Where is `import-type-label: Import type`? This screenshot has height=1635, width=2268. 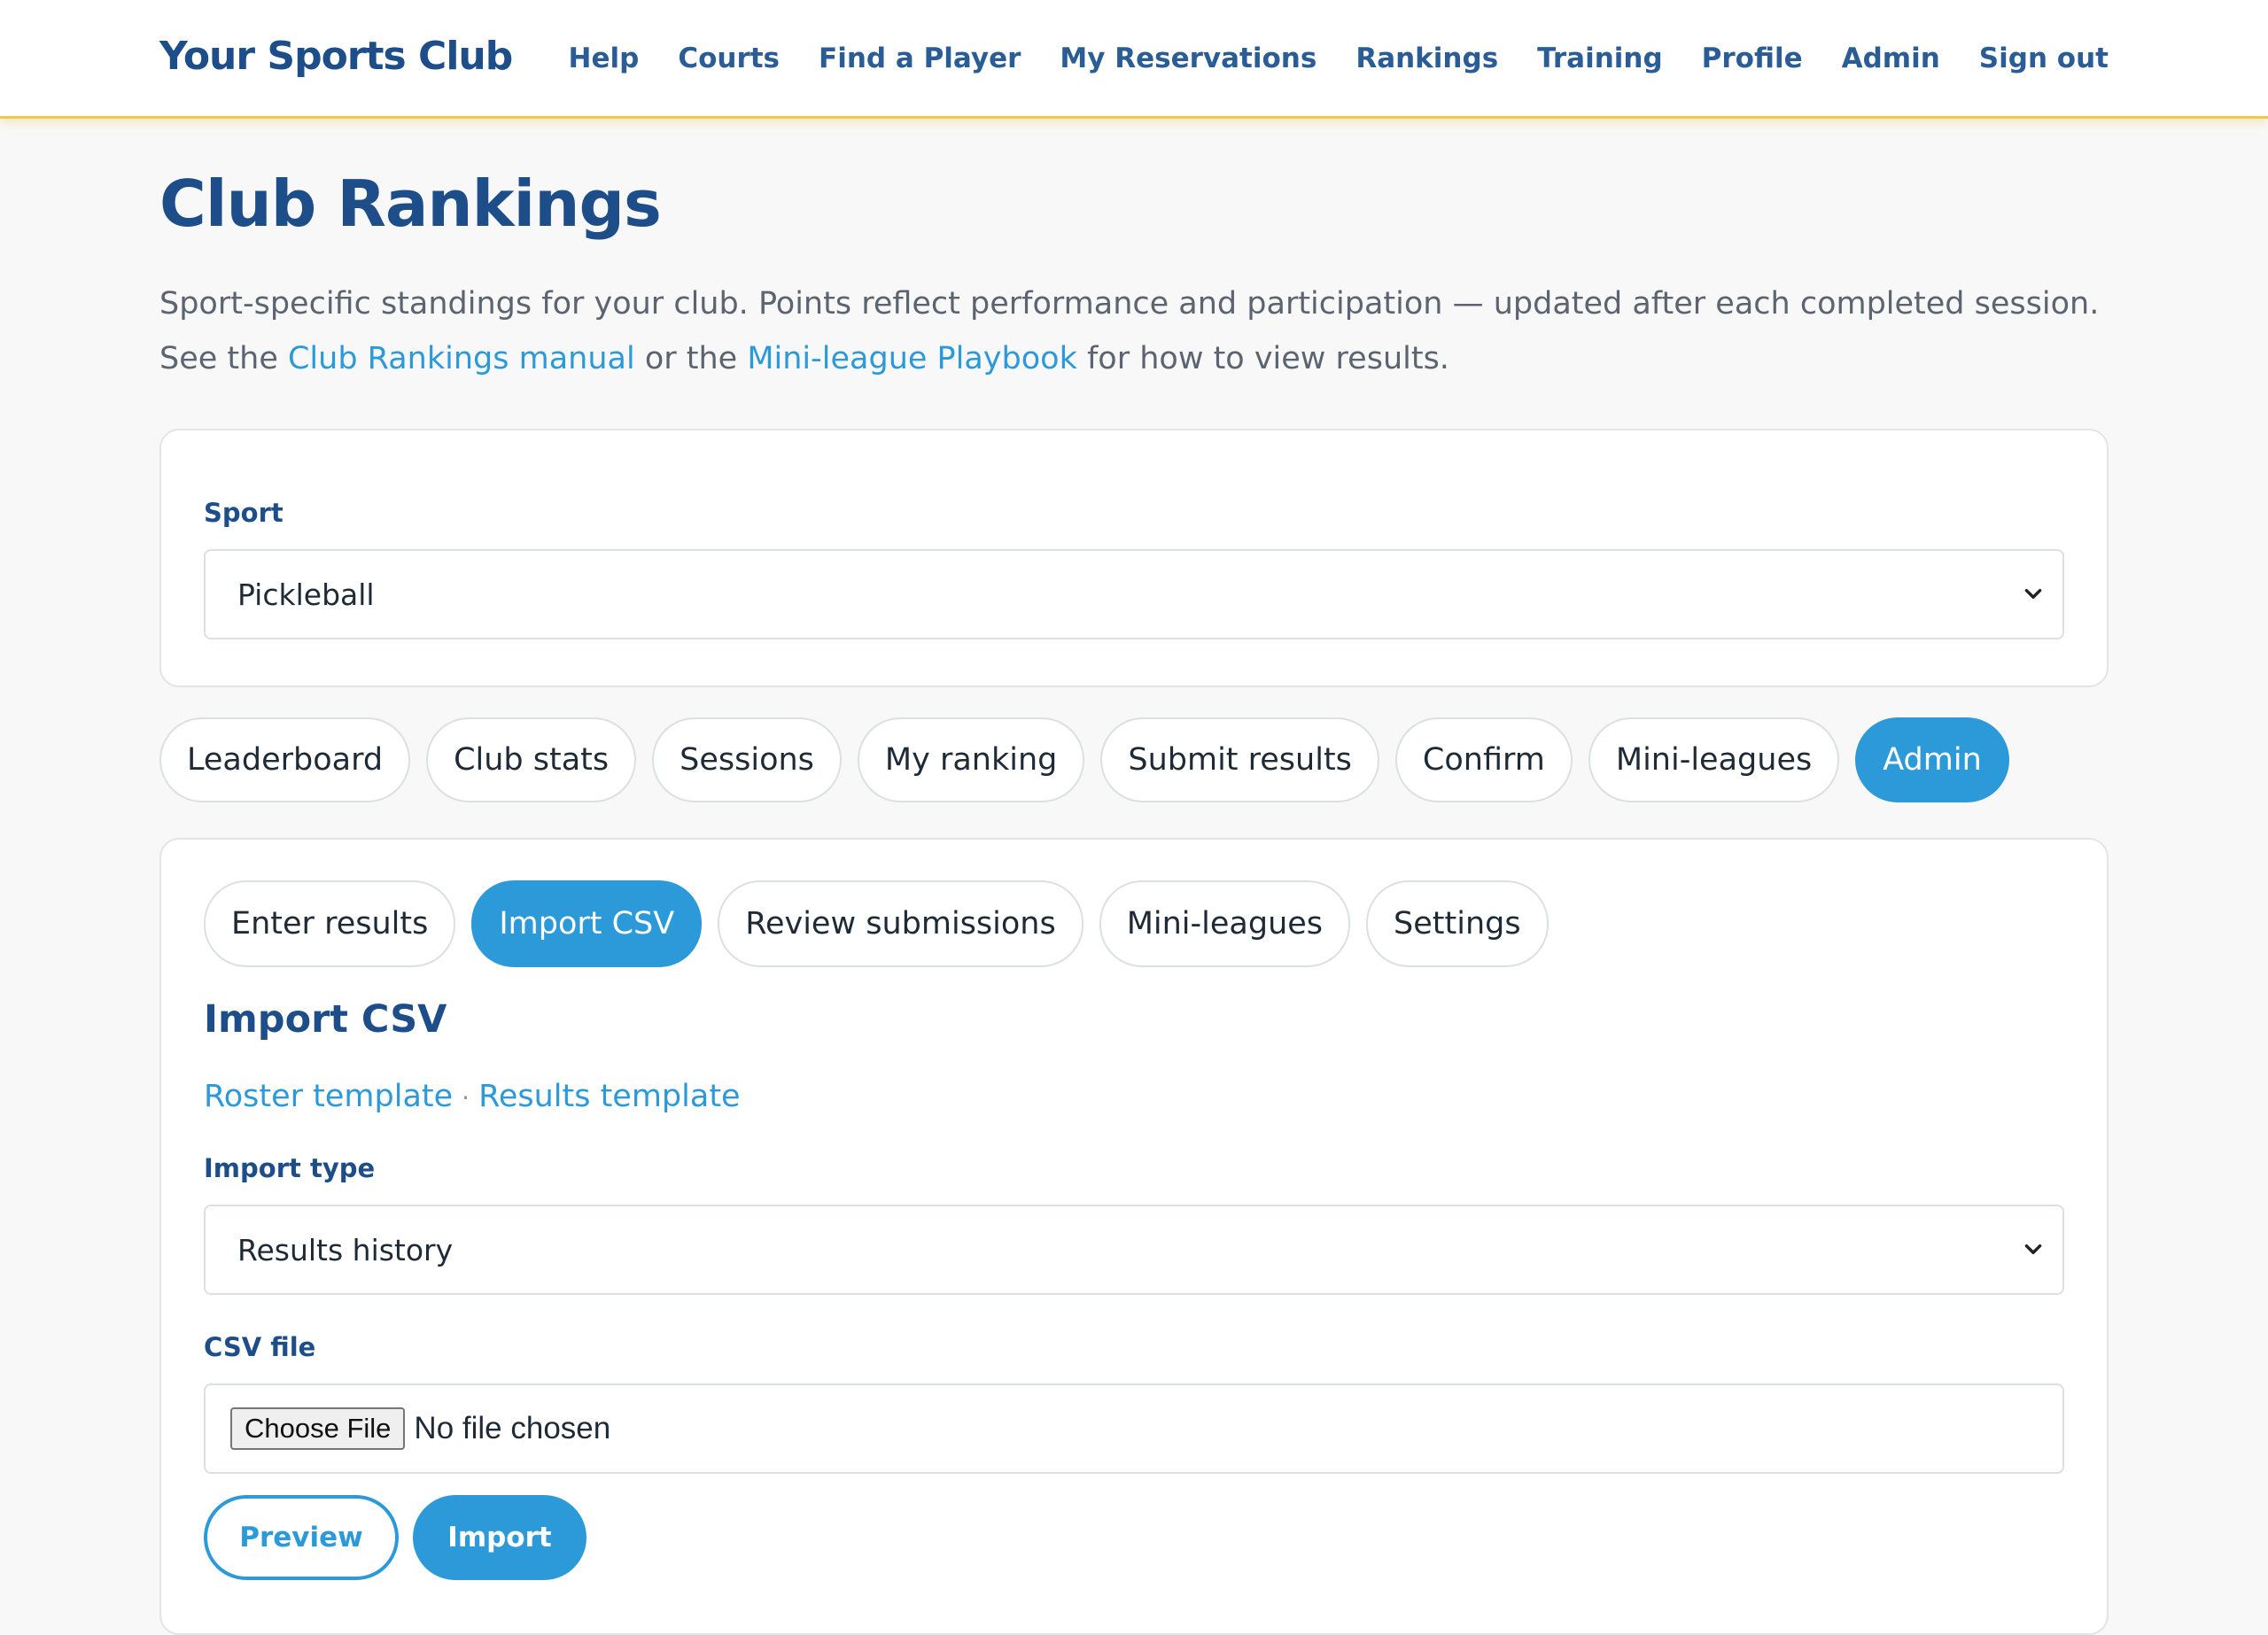 import-type-label: Import type is located at coordinates (290, 1168).